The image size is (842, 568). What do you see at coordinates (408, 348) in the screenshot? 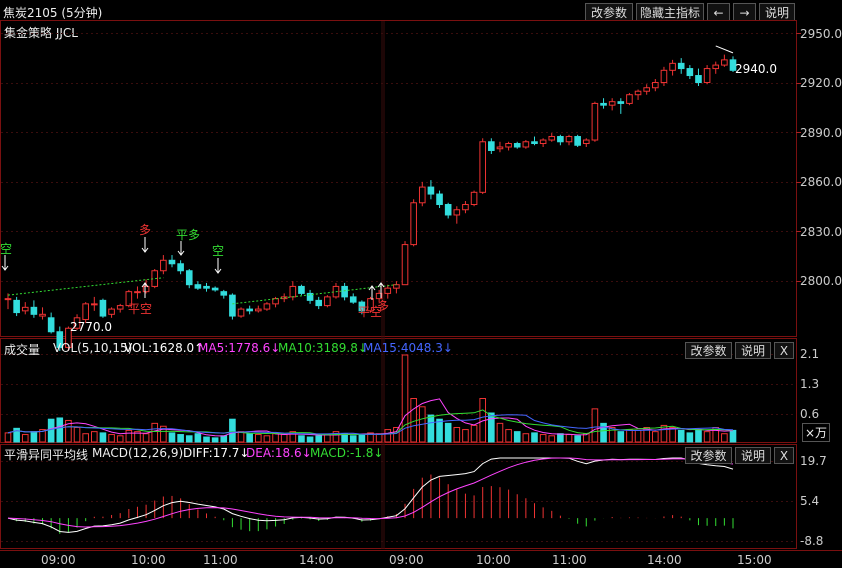
I see `volume-ma15: MA15:4048.3↓` at bounding box center [408, 348].